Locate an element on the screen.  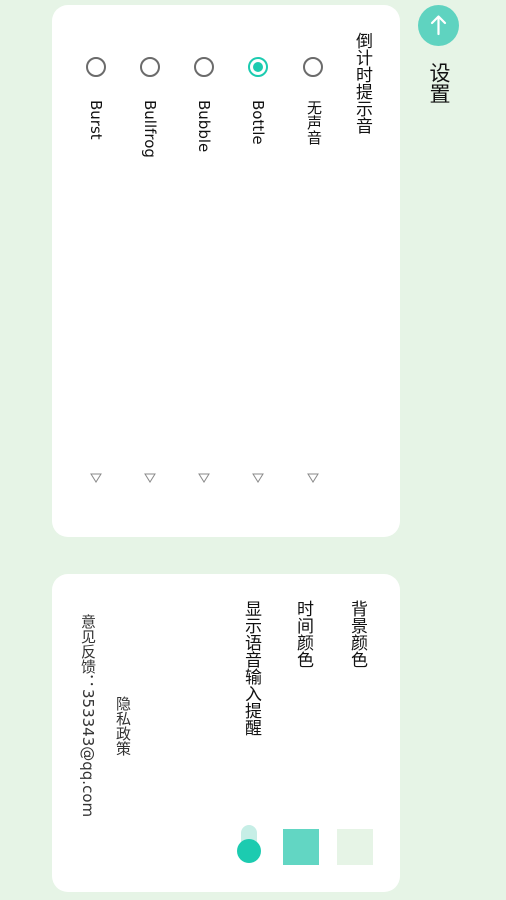
toggle-knob is located at coordinates (249, 851).